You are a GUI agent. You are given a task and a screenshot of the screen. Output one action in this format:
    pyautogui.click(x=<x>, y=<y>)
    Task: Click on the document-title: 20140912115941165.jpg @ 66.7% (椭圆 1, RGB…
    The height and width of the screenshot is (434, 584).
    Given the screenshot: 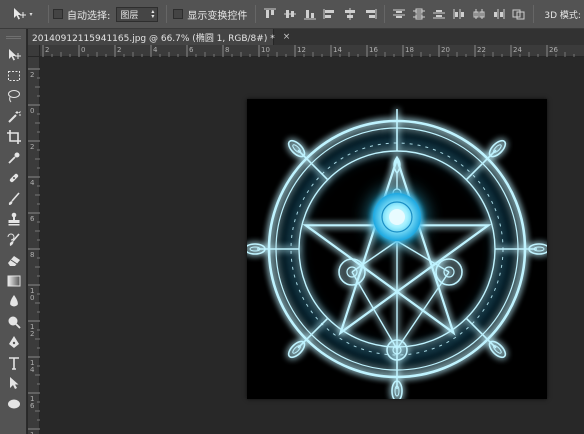 What is the action you would take?
    pyautogui.click(x=153, y=38)
    